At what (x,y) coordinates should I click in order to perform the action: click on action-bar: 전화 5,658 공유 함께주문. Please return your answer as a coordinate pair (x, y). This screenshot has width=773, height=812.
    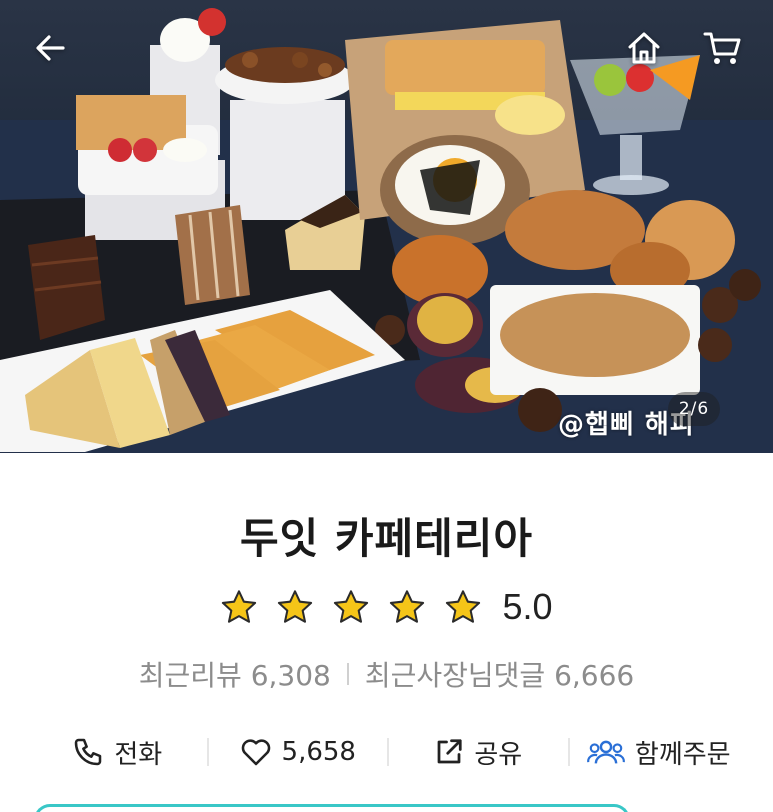
    Looking at the image, I should click on (388, 752).